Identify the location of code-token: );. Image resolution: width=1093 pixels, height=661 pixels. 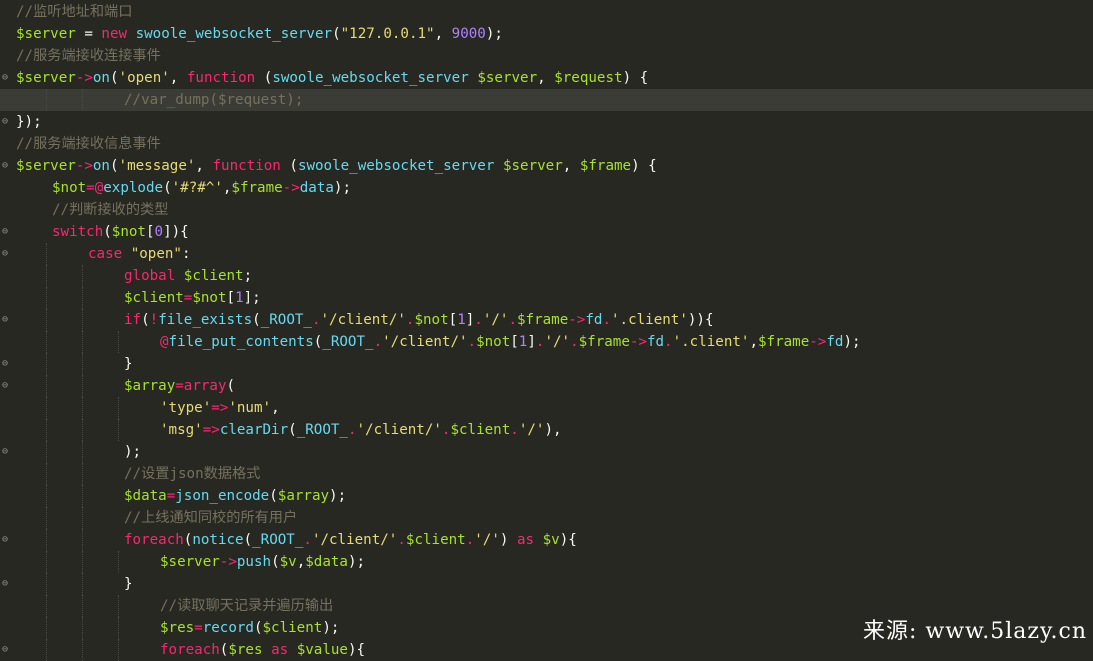
(356, 562).